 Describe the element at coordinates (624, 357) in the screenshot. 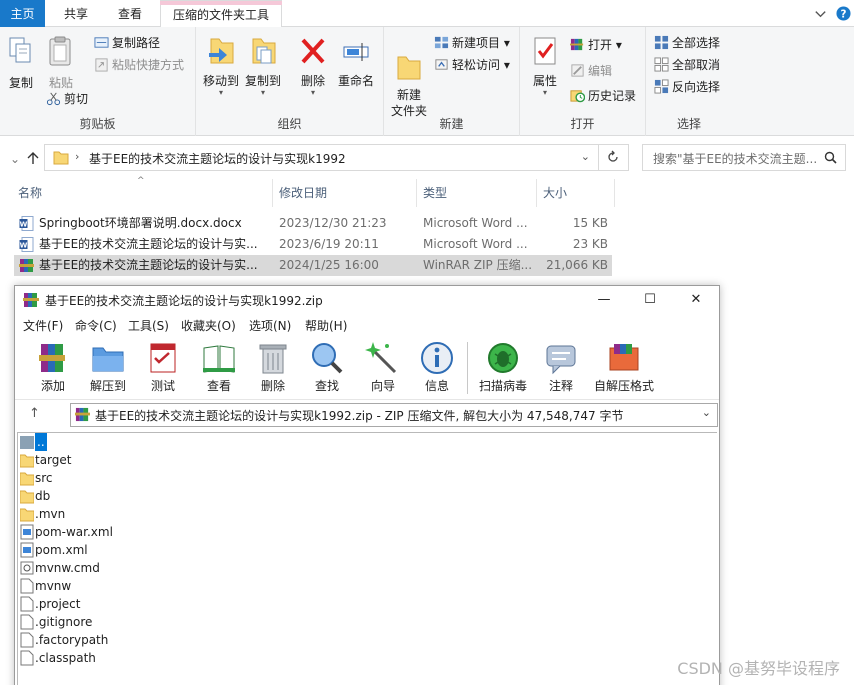

I see `sfx-archive-icon` at that location.